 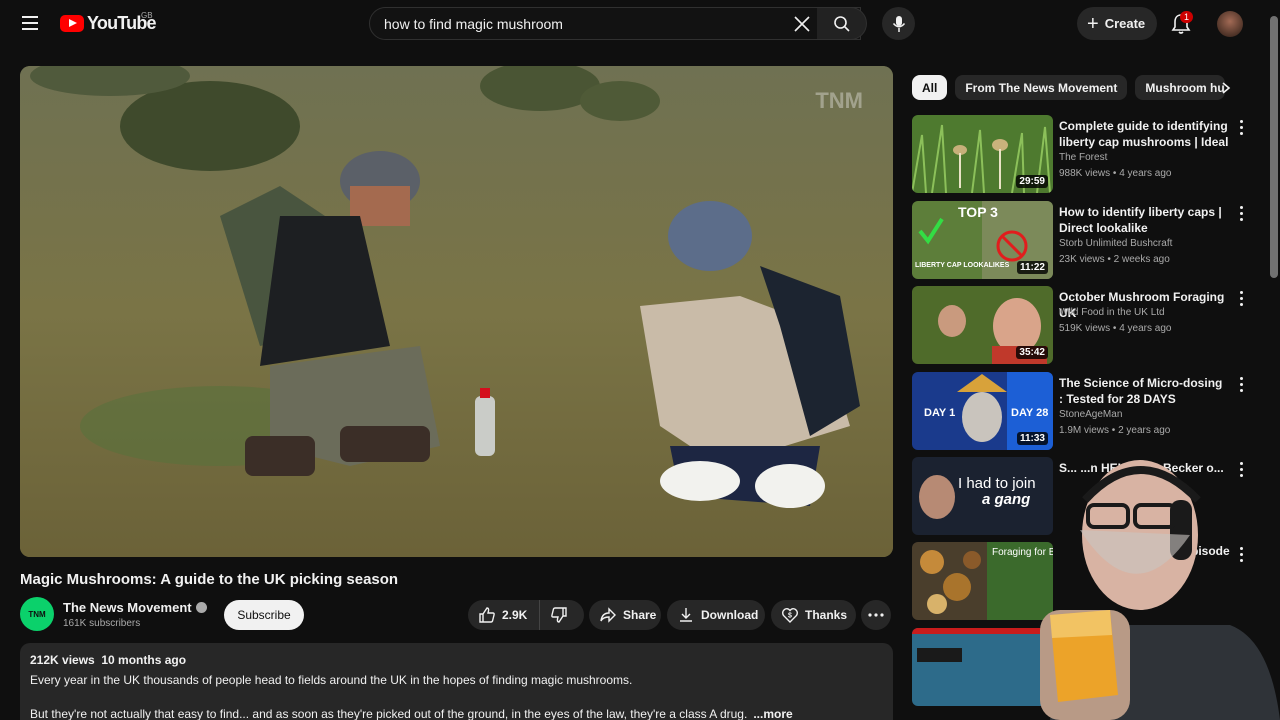 I want to click on download-button: Download, so click(x=716, y=615).